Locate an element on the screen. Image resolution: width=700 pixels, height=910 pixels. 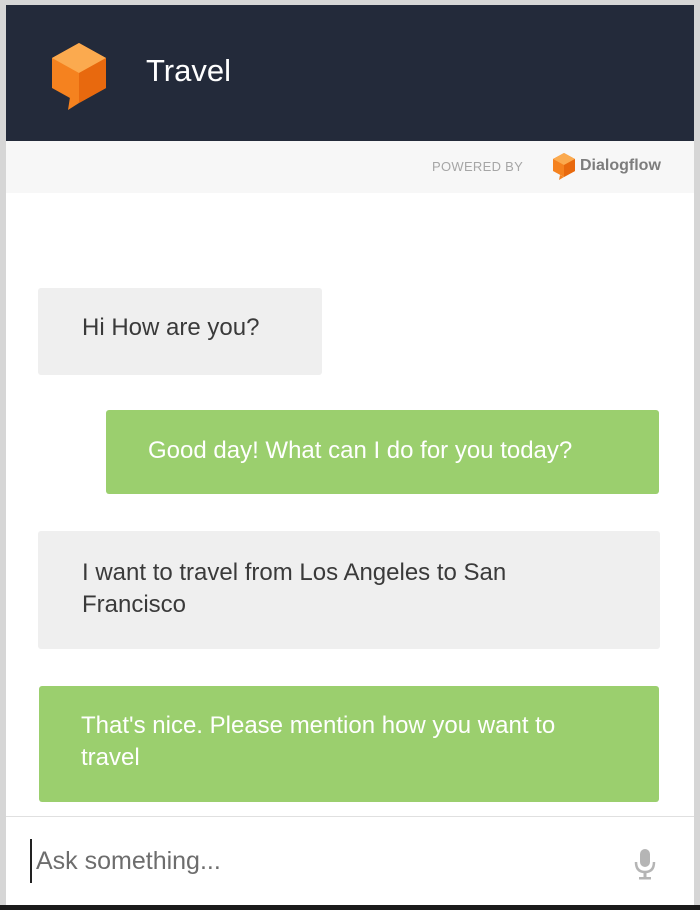
microphone-icon is located at coordinates (645, 864).